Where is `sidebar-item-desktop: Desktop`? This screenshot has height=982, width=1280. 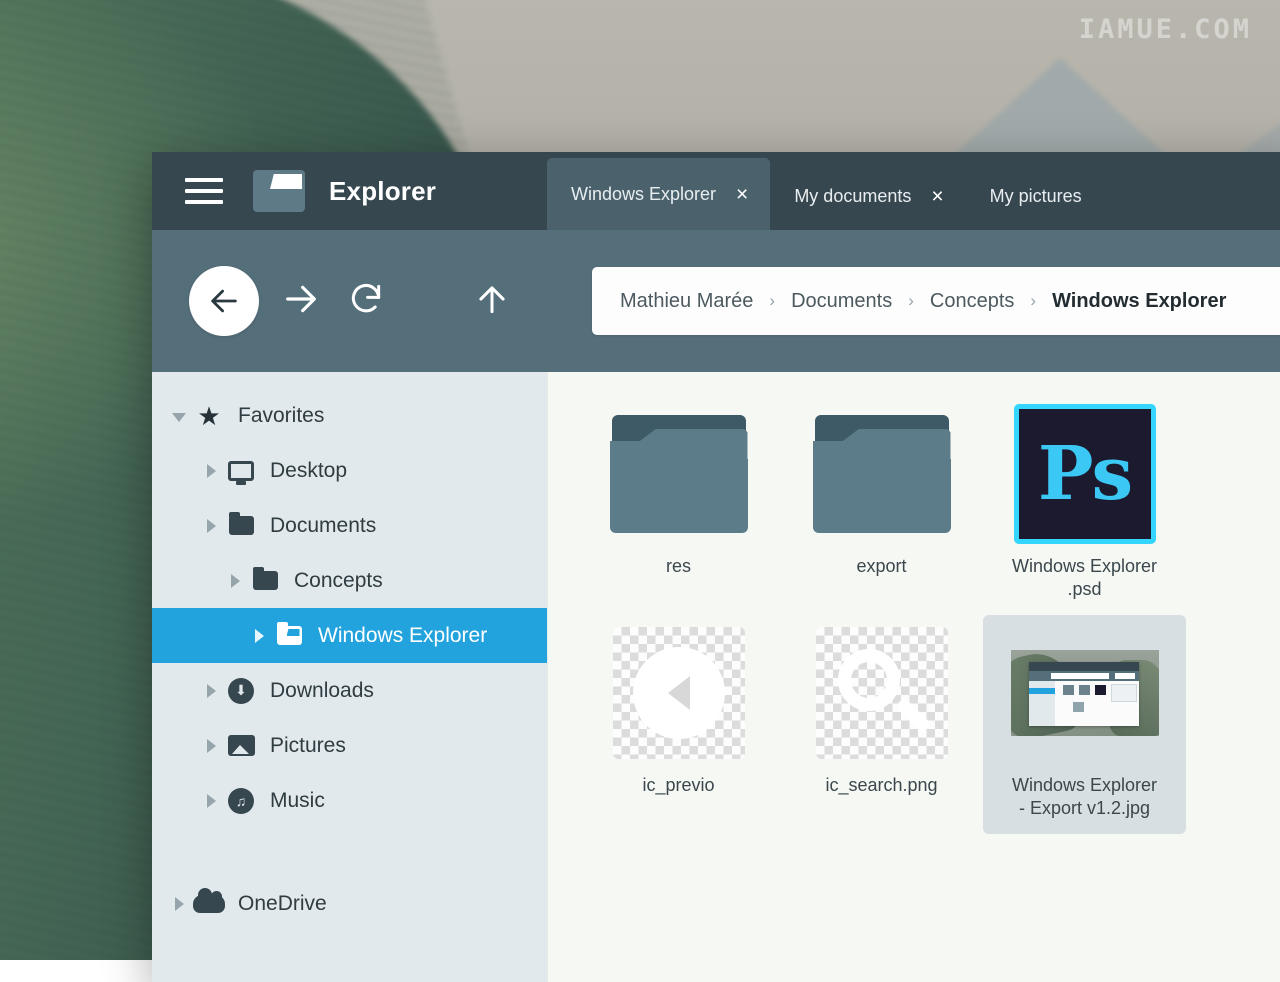 sidebar-item-desktop: Desktop is located at coordinates (349, 470).